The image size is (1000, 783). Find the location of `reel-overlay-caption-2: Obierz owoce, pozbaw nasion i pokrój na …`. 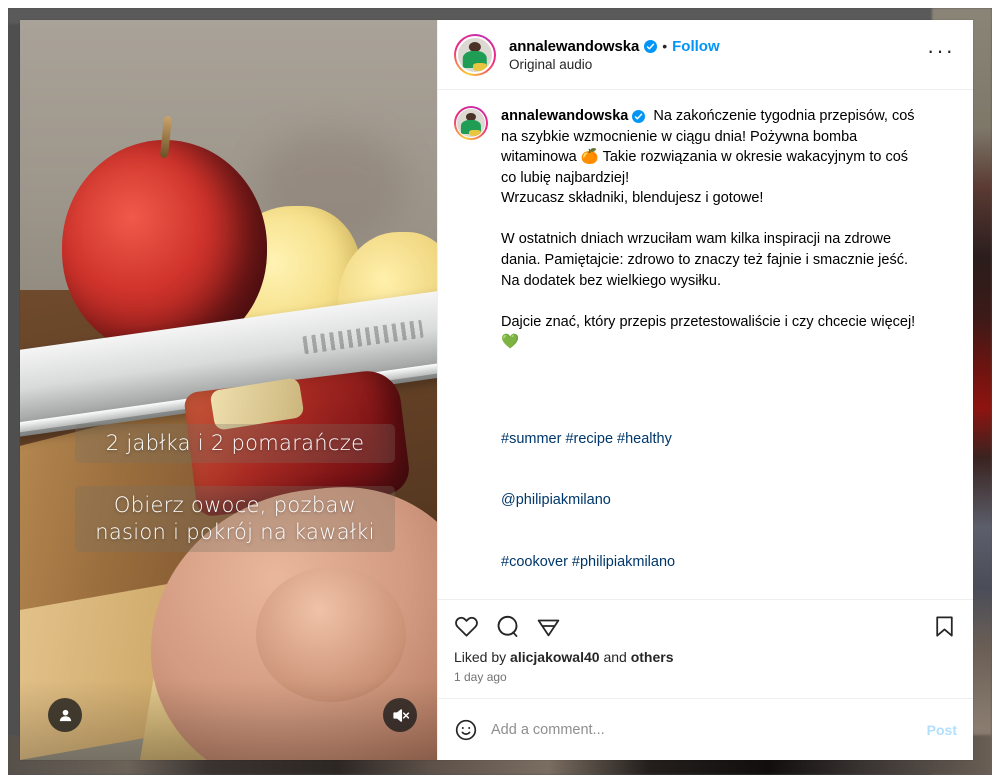

reel-overlay-caption-2: Obierz owoce, pozbaw nasion i pokrój na … is located at coordinates (235, 519).